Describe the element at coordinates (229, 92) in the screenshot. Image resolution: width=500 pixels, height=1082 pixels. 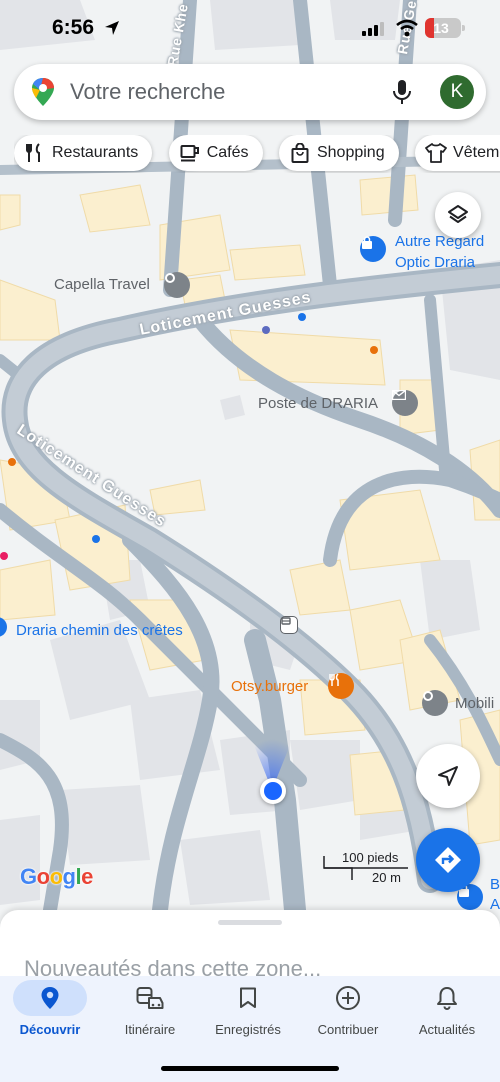
I see `search-input: Votre recherche` at that location.